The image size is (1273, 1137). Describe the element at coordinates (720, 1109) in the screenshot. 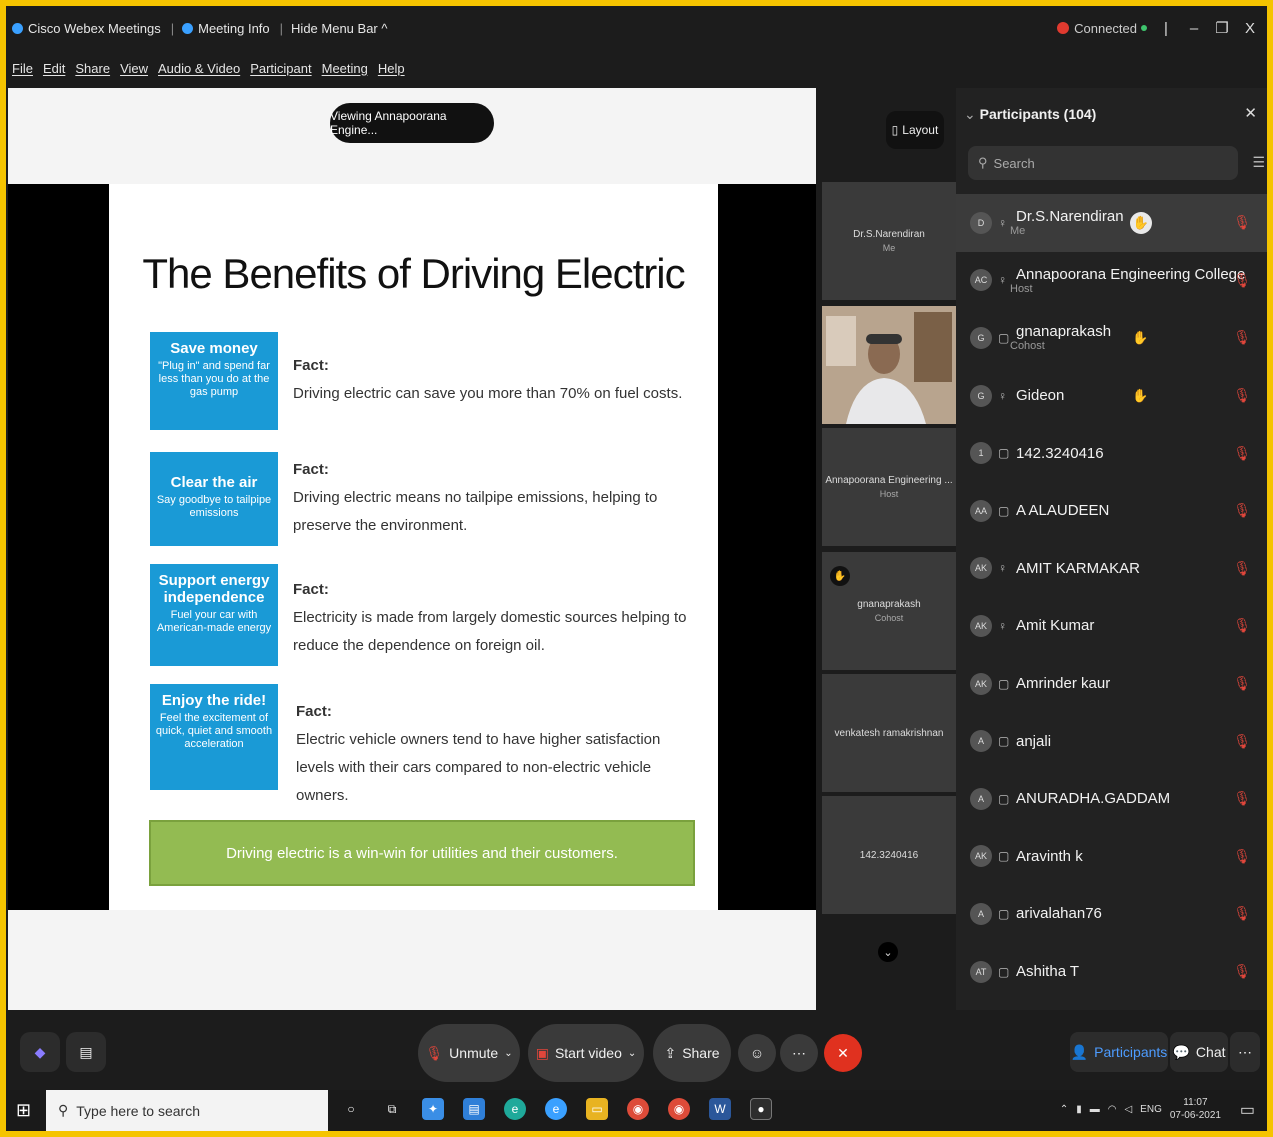

I see `word-icon: W` at that location.